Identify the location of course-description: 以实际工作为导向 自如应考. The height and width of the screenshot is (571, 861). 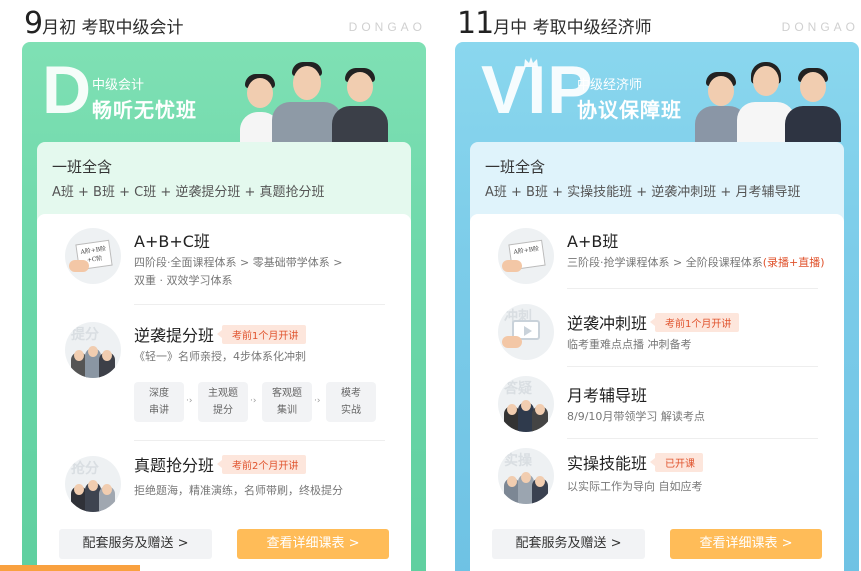
(635, 486).